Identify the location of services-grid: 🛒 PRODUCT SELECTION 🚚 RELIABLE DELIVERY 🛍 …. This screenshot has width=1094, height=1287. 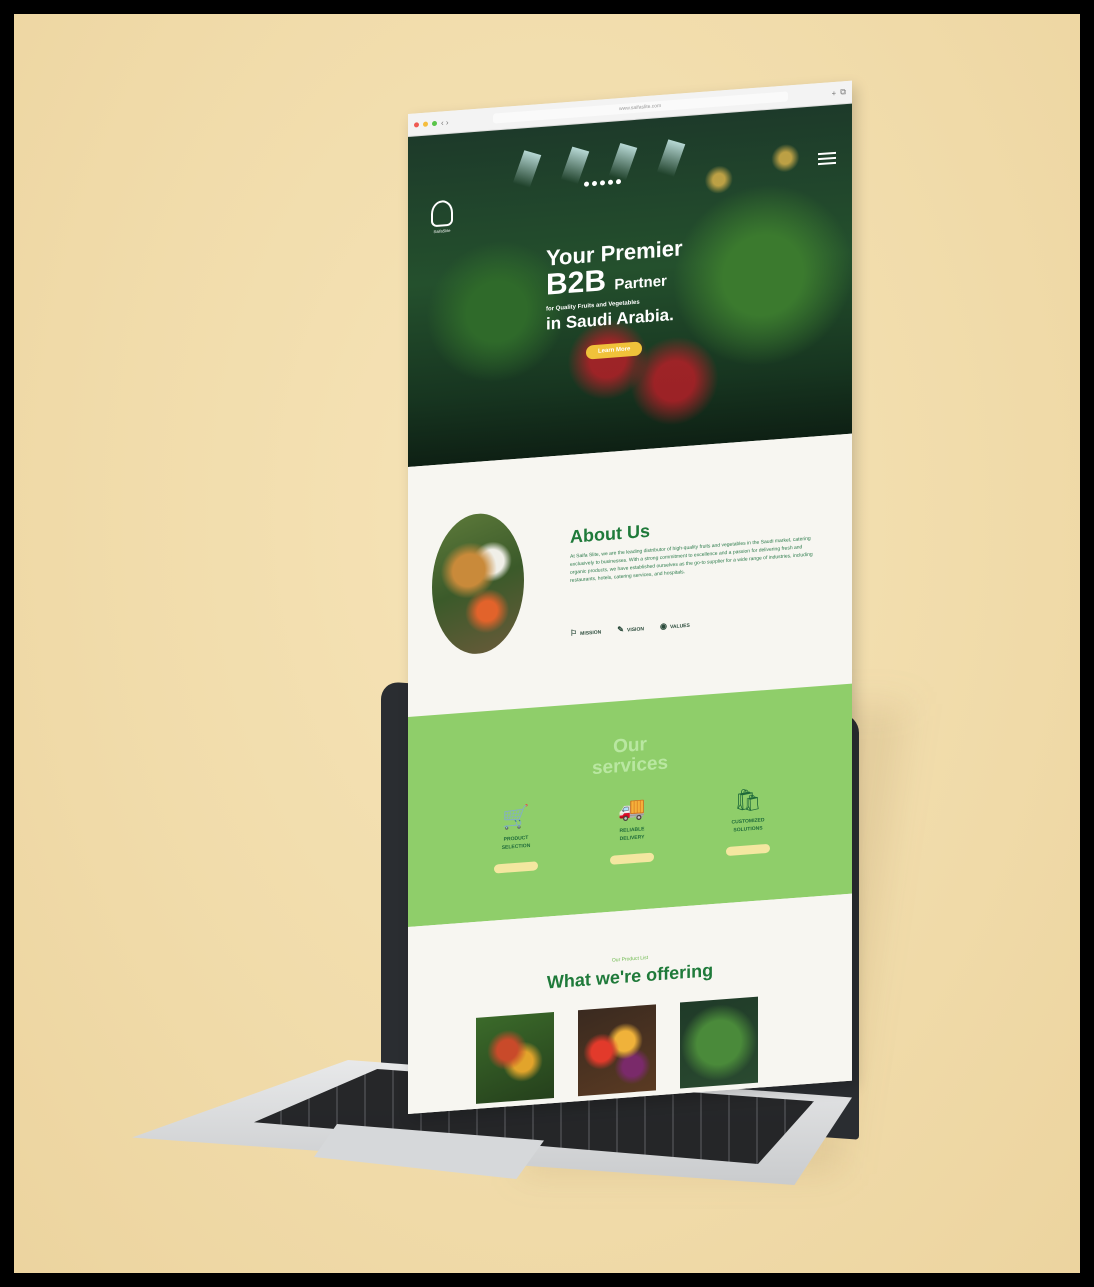
(632, 832).